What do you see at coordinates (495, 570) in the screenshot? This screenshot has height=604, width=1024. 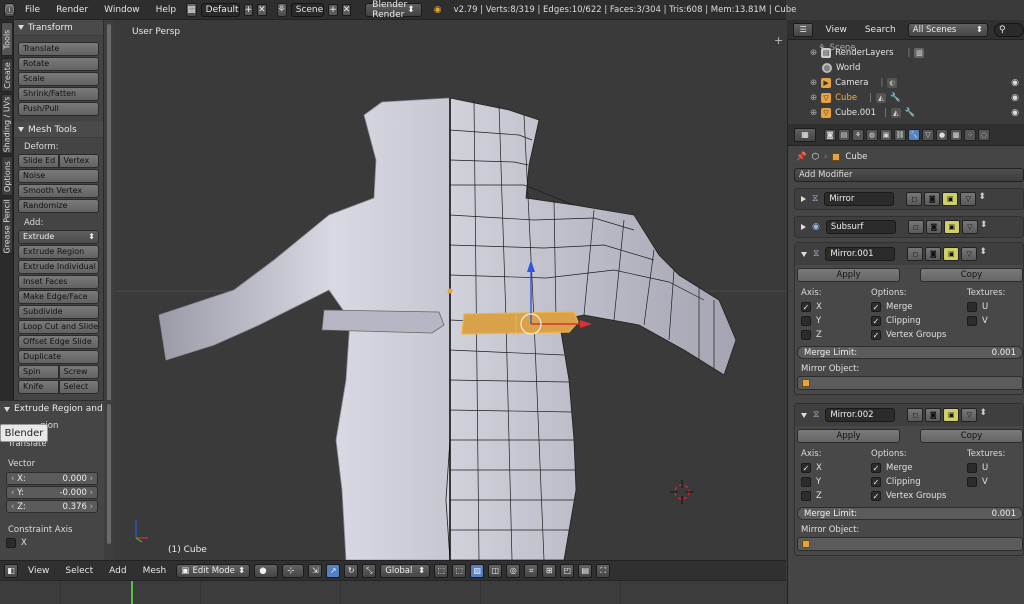 I see `limit-selection-icon: ◫` at bounding box center [495, 570].